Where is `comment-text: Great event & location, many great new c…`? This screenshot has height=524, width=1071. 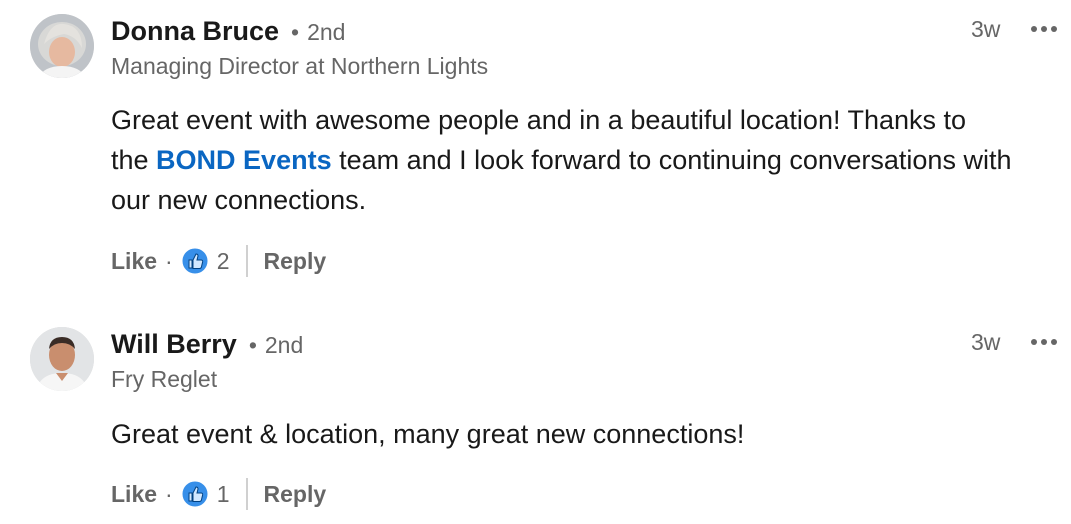
comment-text: Great event & location, many great new c… is located at coordinates (591, 434).